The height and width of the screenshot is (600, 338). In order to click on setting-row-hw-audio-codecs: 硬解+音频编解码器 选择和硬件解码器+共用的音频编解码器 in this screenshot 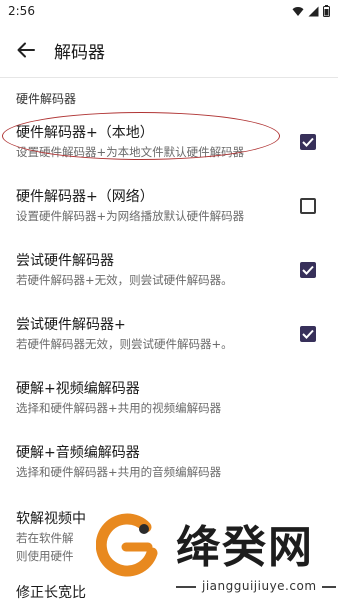, I will do `click(169, 464)`.